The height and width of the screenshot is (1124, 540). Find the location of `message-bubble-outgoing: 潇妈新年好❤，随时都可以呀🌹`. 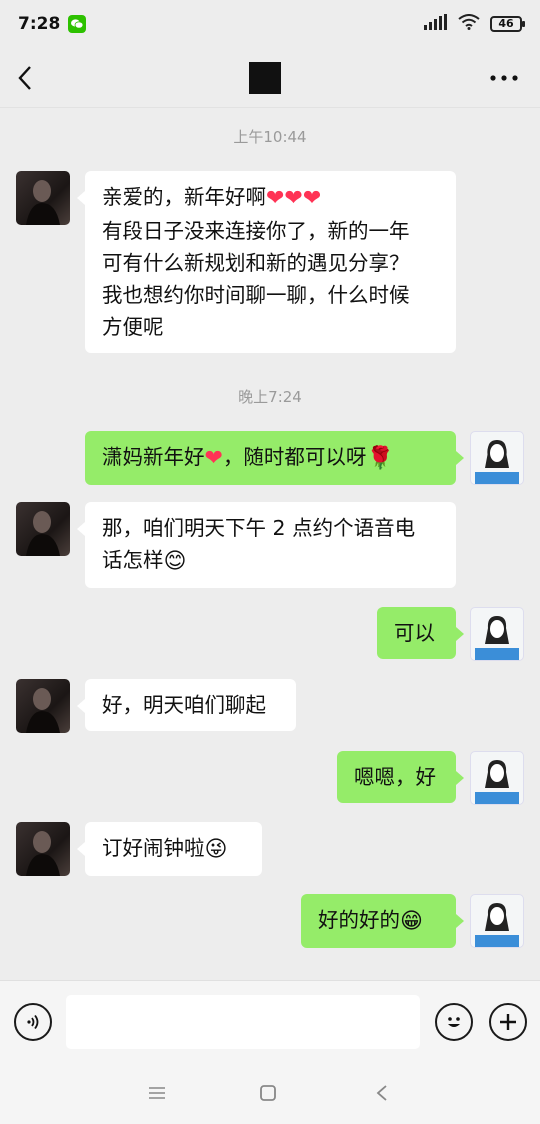

message-bubble-outgoing: 潇妈新年好❤，随时都可以呀🌹 is located at coordinates (274, 458).